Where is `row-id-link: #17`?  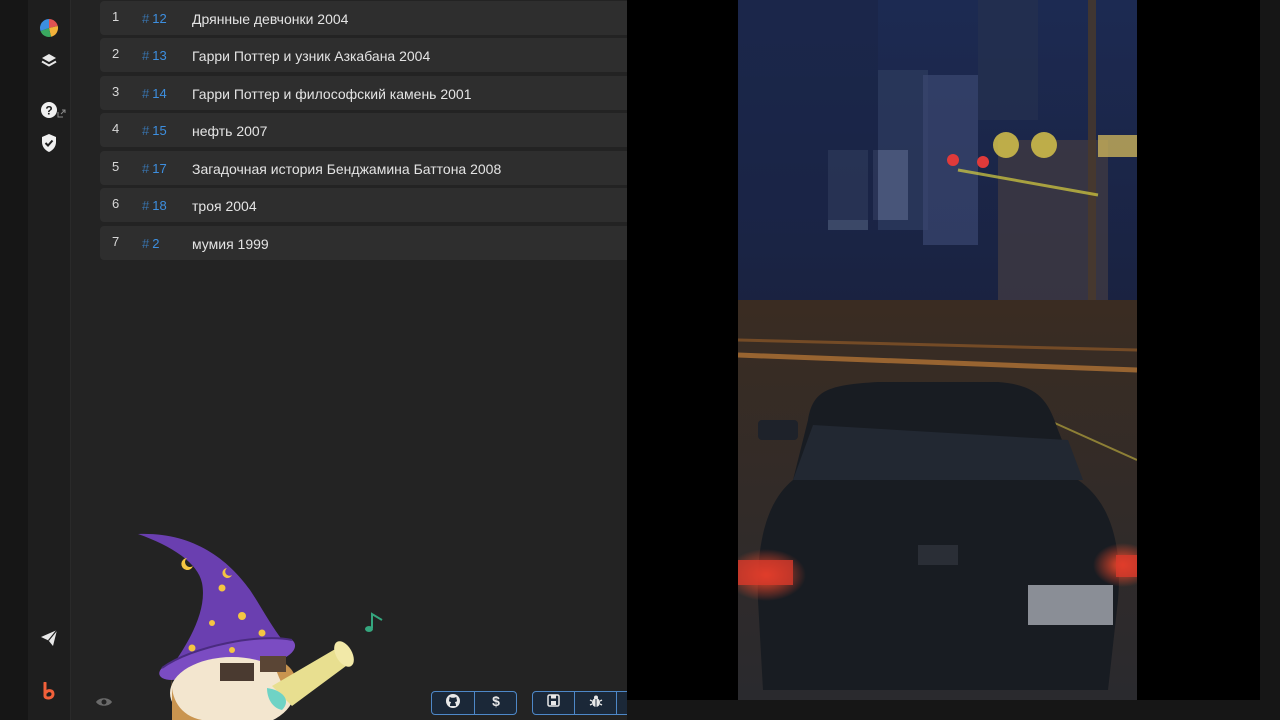
row-id-link: #17 is located at coordinates (154, 168).